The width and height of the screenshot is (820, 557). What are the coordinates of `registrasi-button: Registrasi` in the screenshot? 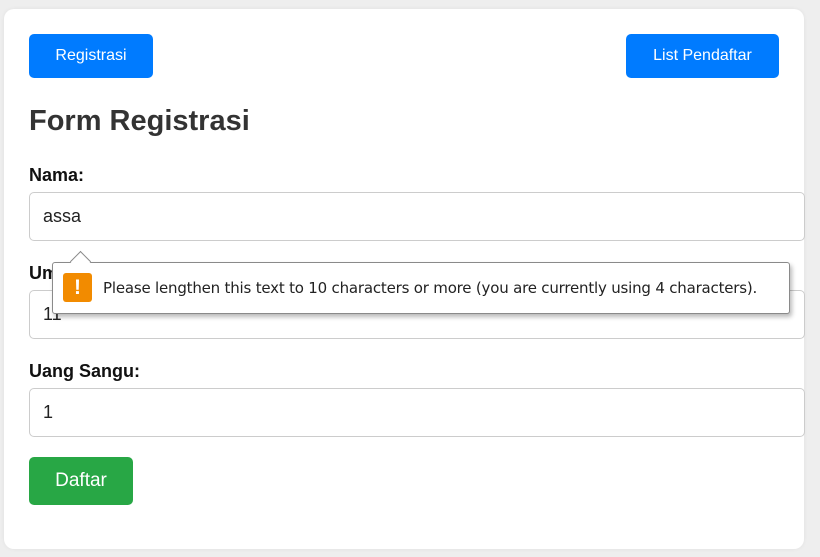 It's located at (91, 56).